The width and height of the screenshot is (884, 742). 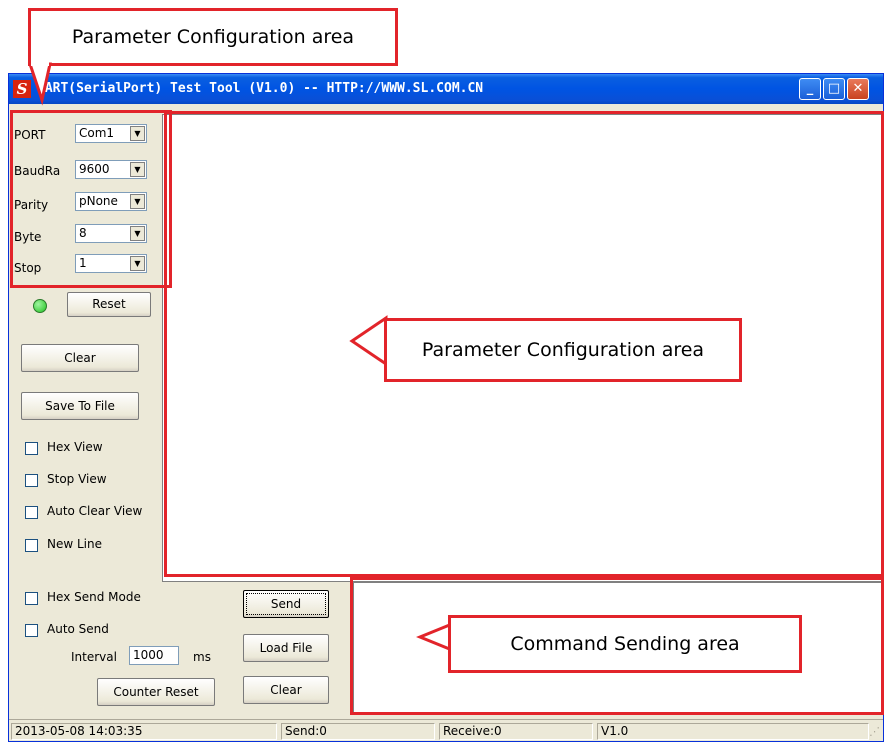 What do you see at coordinates (563, 350) in the screenshot?
I see `receive-callout: Parameter Configuration area` at bounding box center [563, 350].